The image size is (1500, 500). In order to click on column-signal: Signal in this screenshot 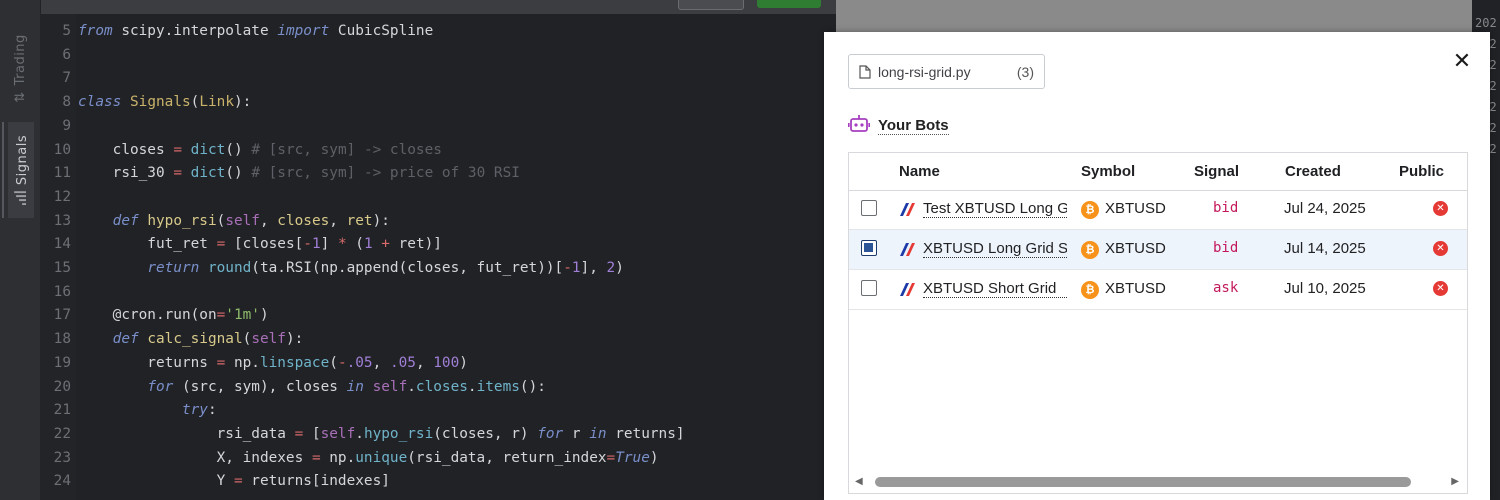, I will do `click(1216, 171)`.